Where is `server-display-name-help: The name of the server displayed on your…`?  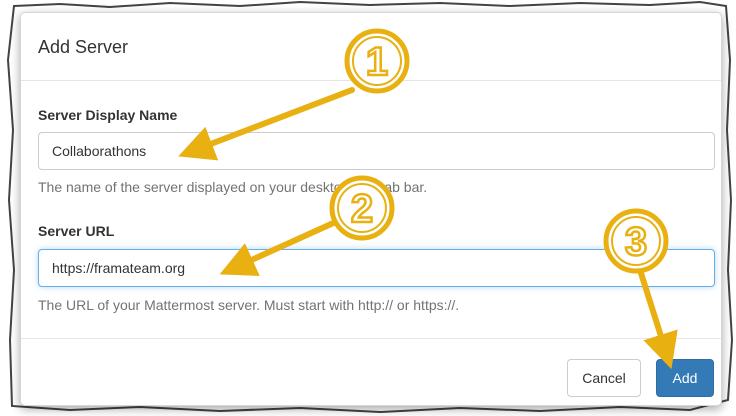 server-display-name-help: The name of the server displayed on your… is located at coordinates (233, 187).